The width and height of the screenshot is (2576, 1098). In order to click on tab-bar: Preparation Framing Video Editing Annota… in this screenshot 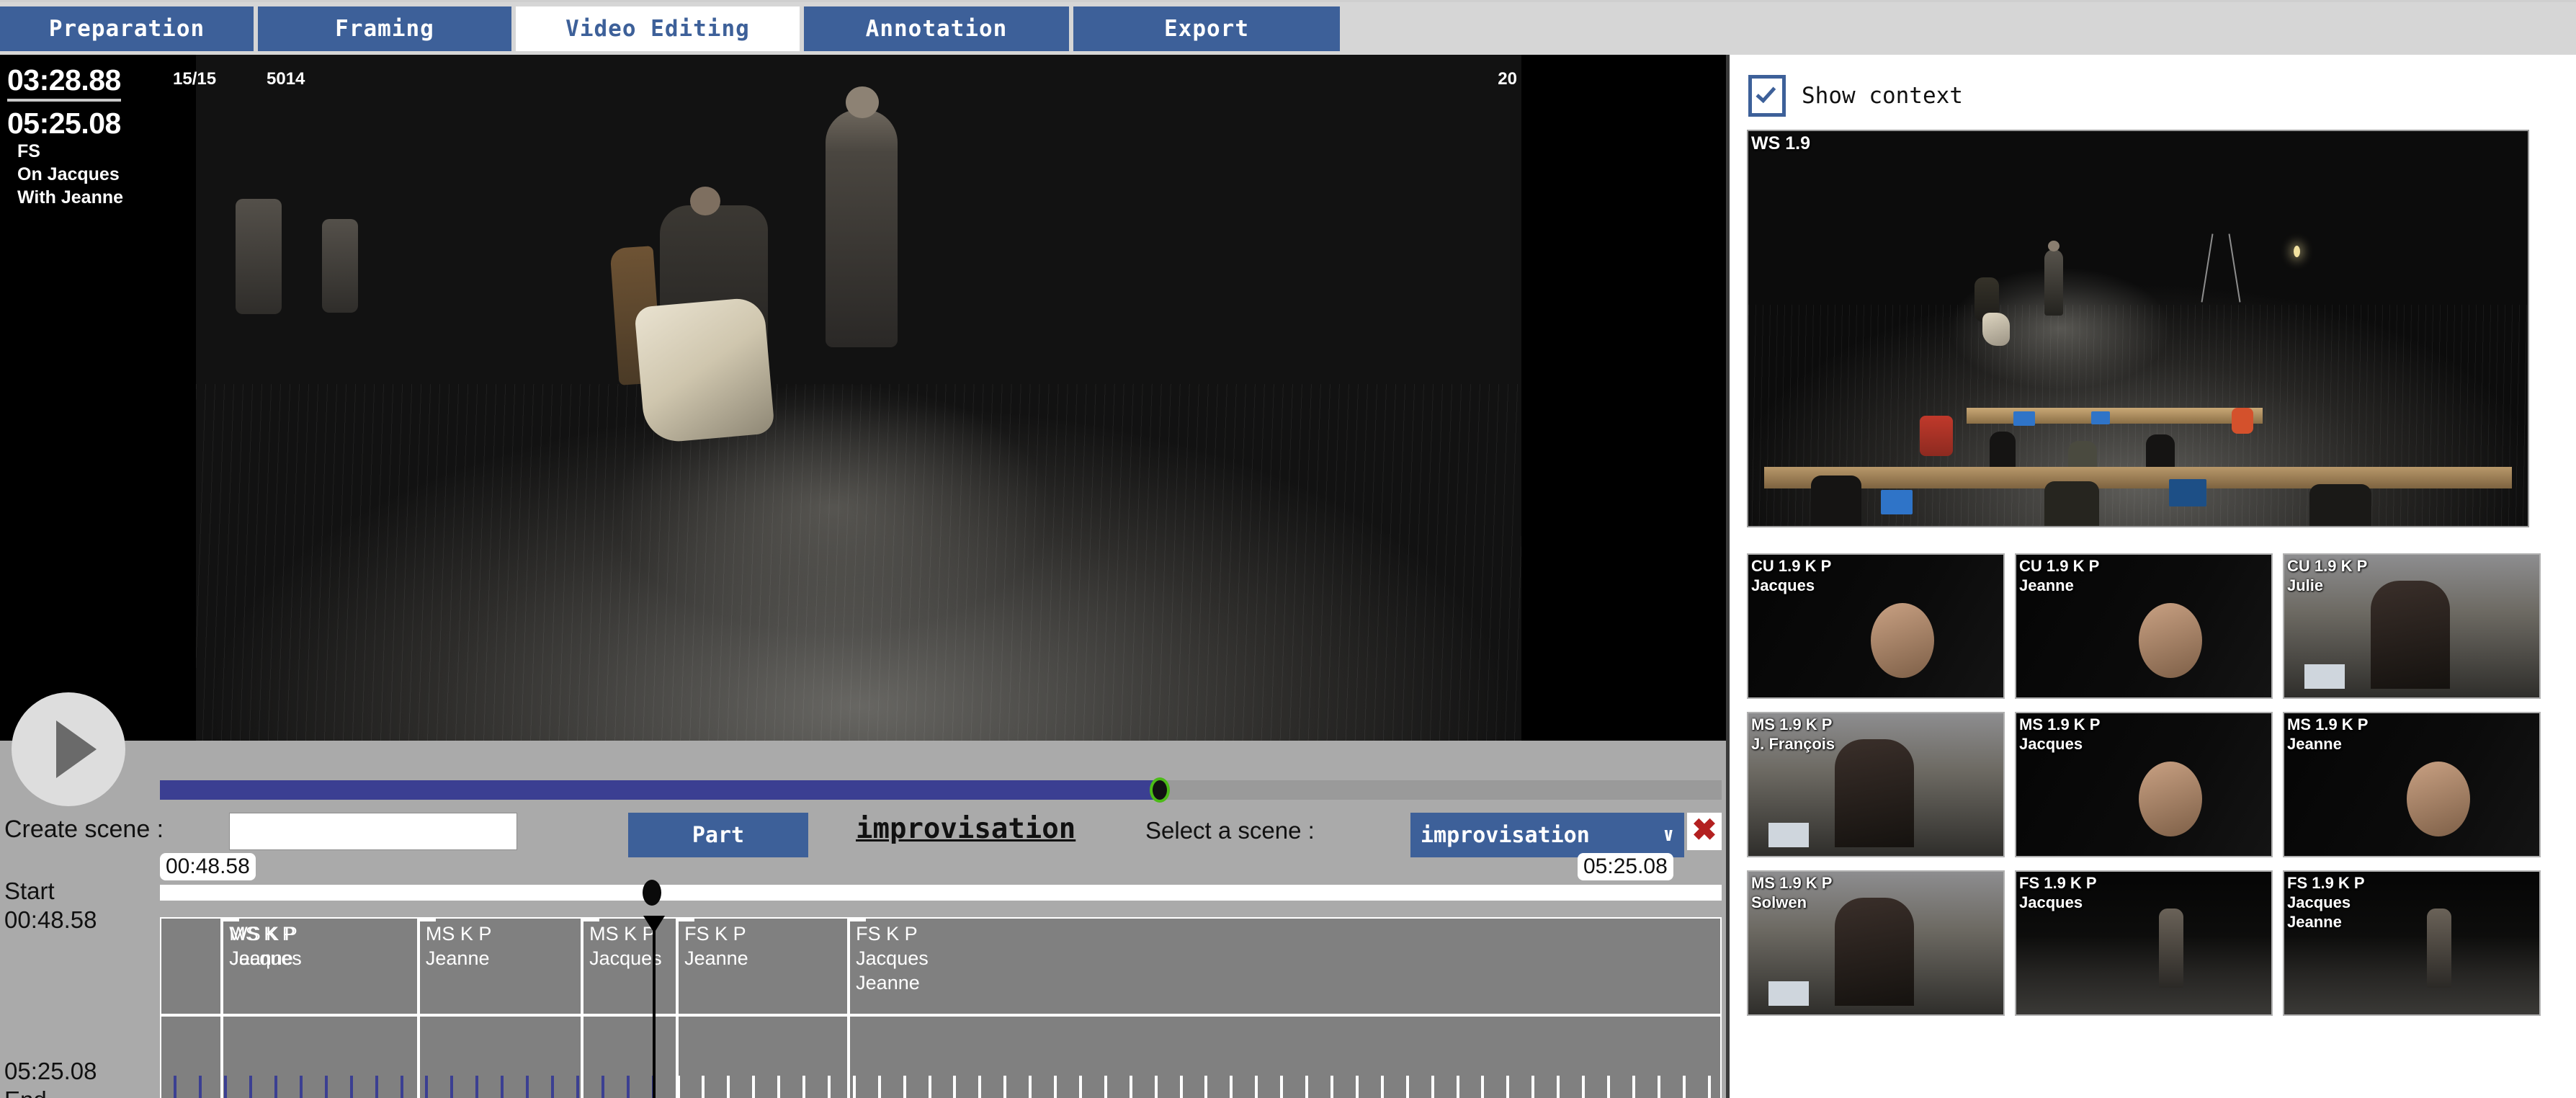, I will do `click(1288, 28)`.